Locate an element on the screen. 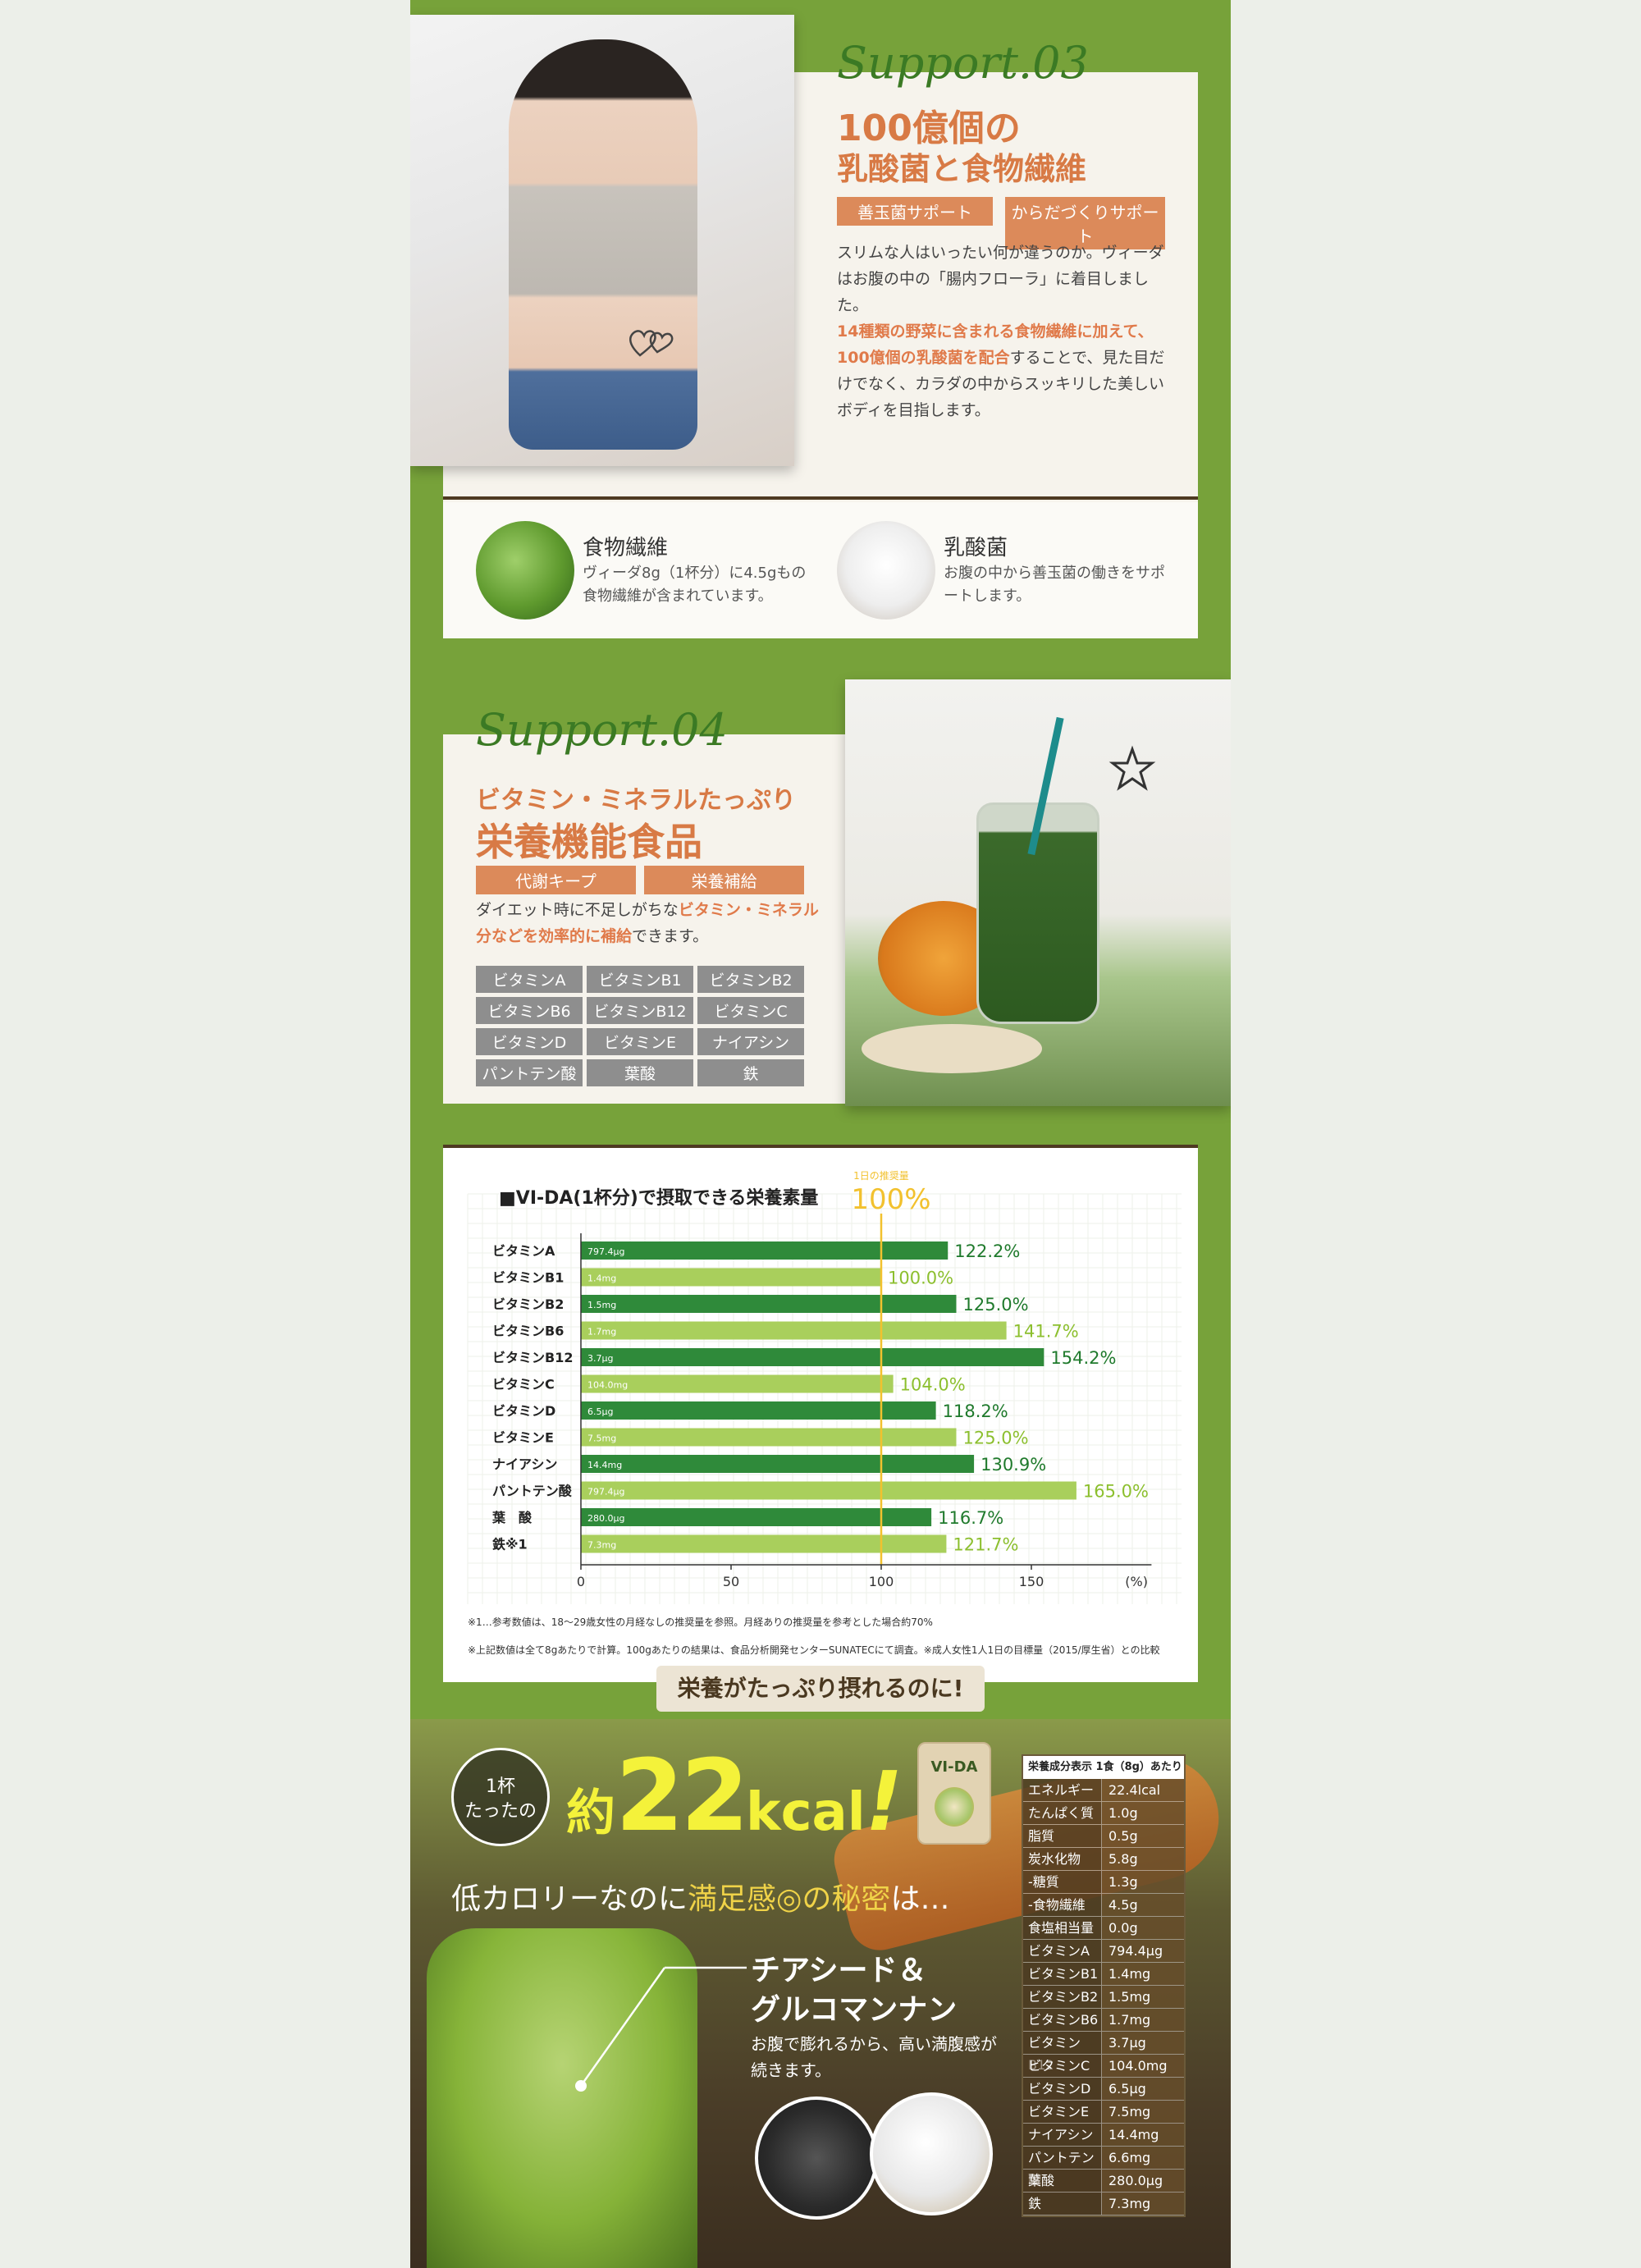 This screenshot has height=2268, width=1641. amount-label: 7.5mg is located at coordinates (601, 1439).